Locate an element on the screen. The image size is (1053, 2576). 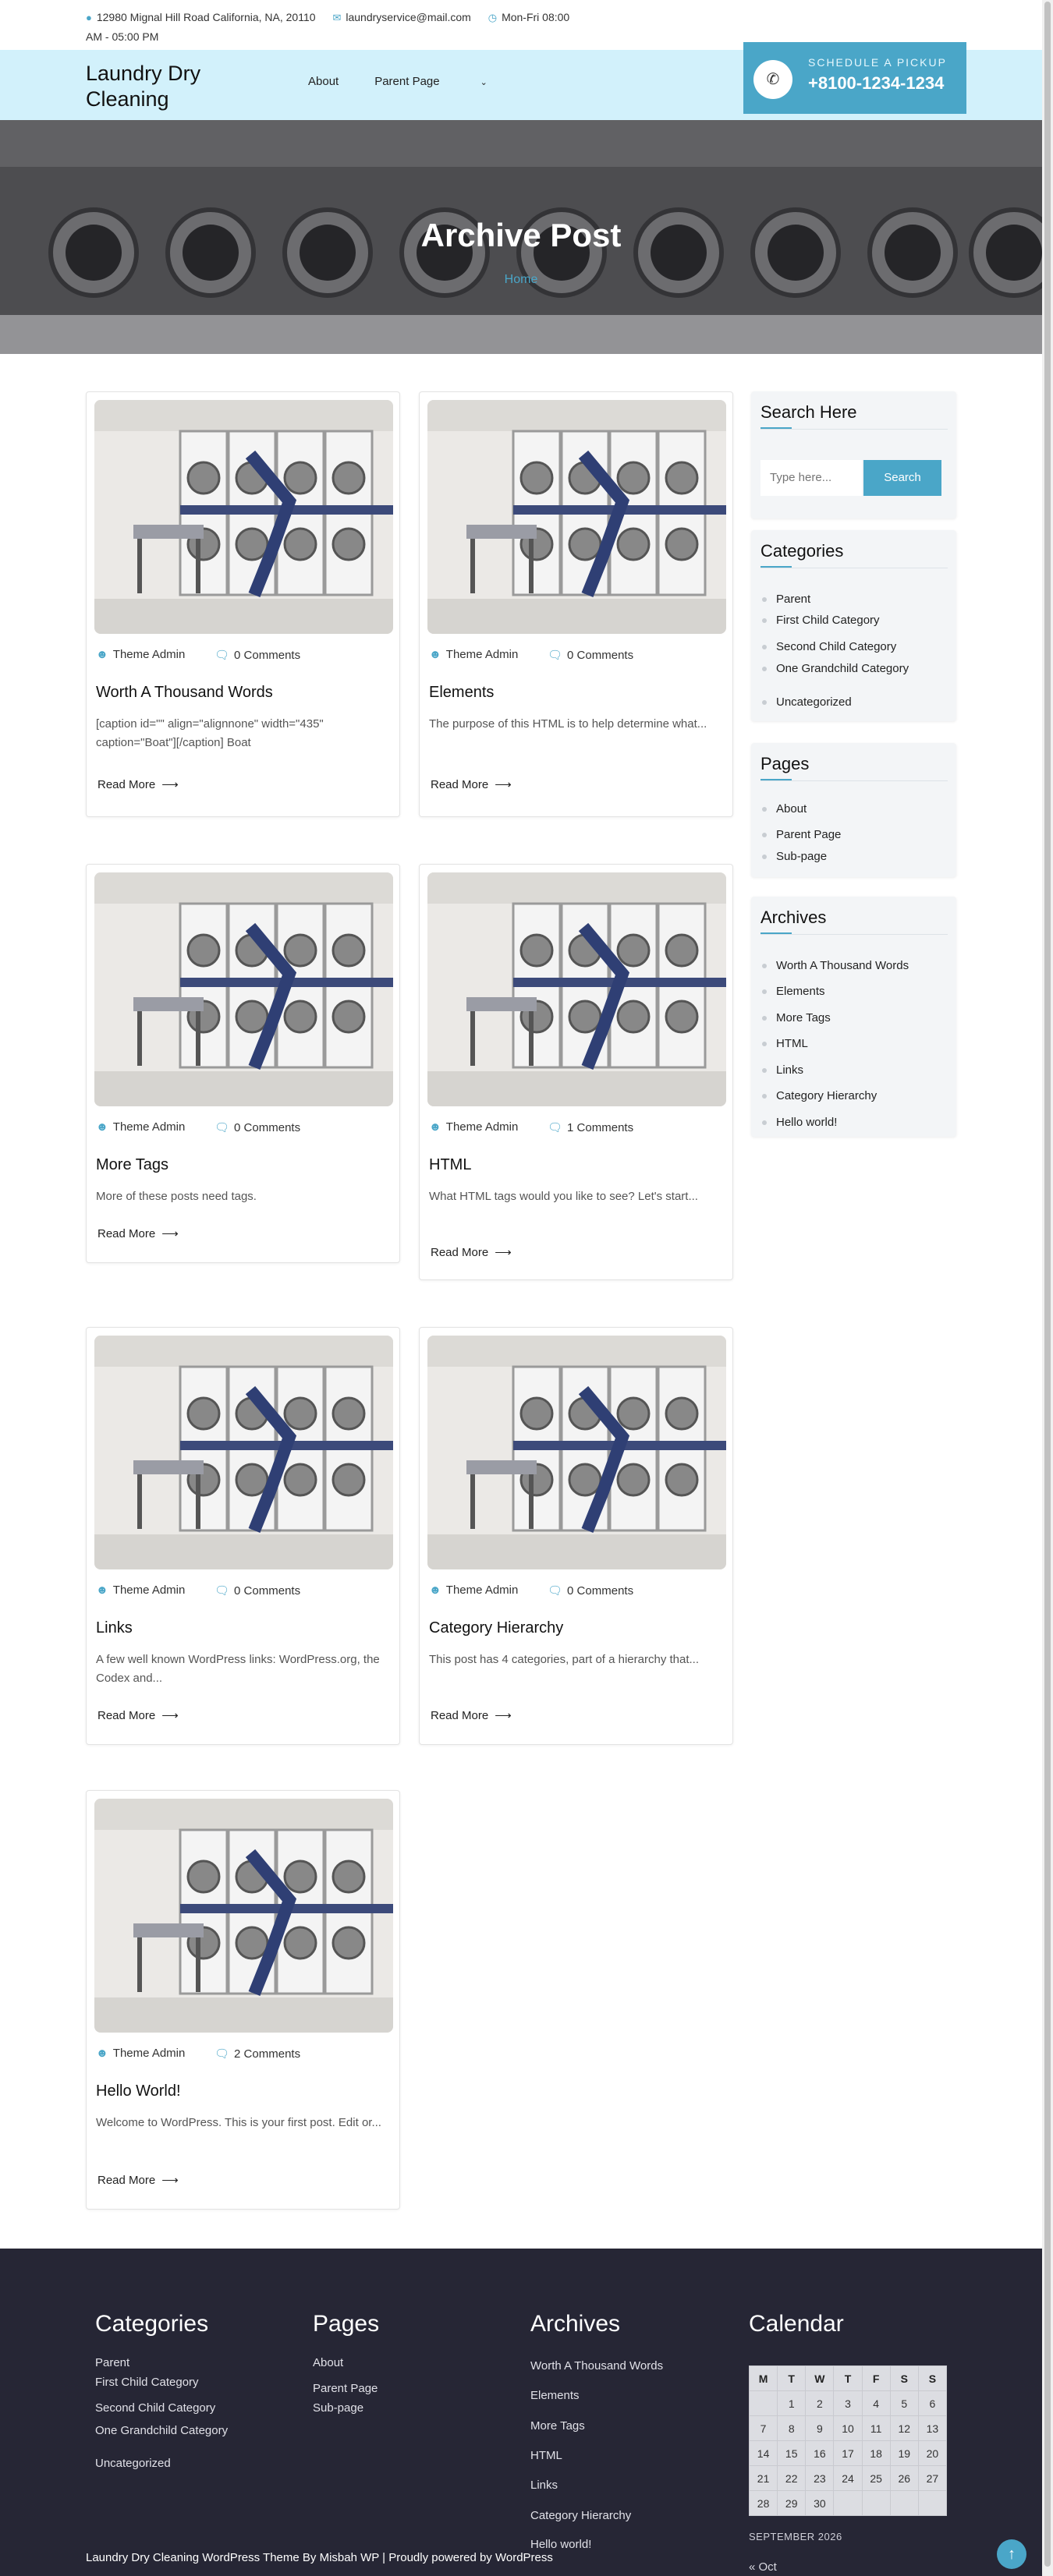
page-link: Sub-page is located at coordinates (795, 857).